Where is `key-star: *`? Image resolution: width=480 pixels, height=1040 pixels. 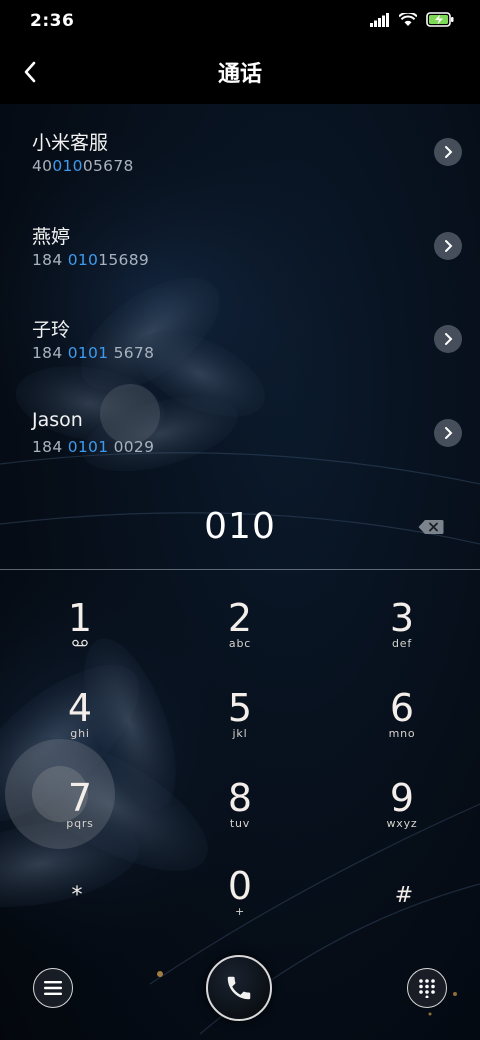 key-star: * is located at coordinates (77, 897).